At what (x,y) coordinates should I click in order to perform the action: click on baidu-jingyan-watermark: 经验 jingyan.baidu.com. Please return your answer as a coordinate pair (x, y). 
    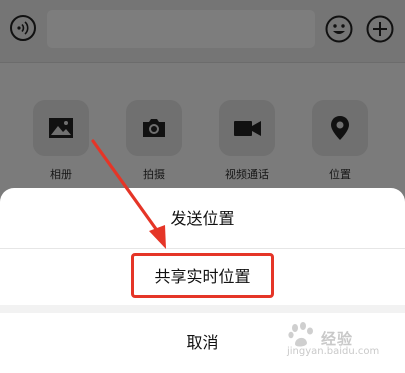
    Looking at the image, I should click on (335, 342).